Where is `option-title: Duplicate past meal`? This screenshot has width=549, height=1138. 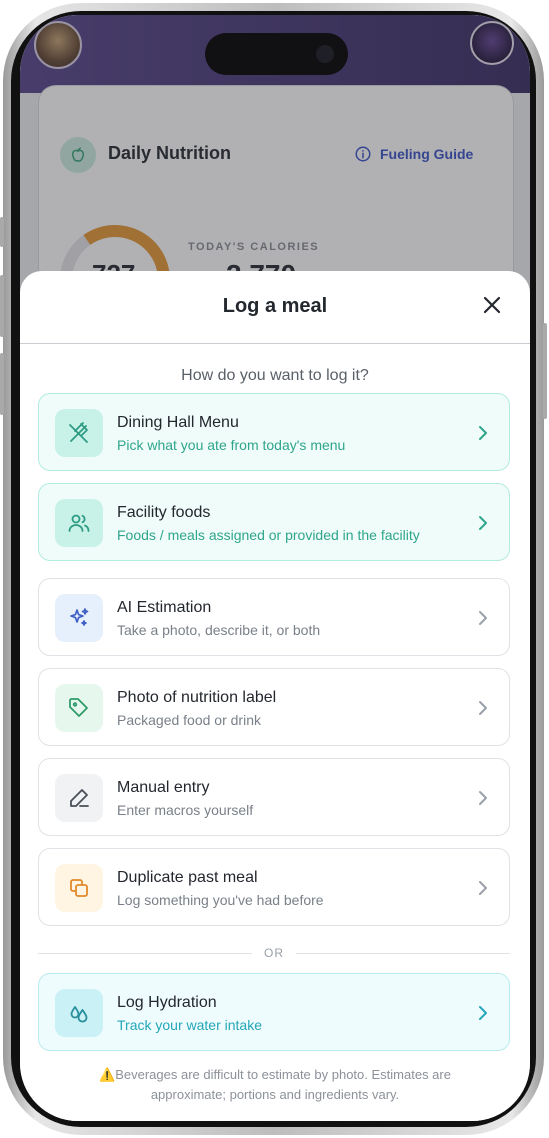
option-title: Duplicate past meal is located at coordinates (187, 877).